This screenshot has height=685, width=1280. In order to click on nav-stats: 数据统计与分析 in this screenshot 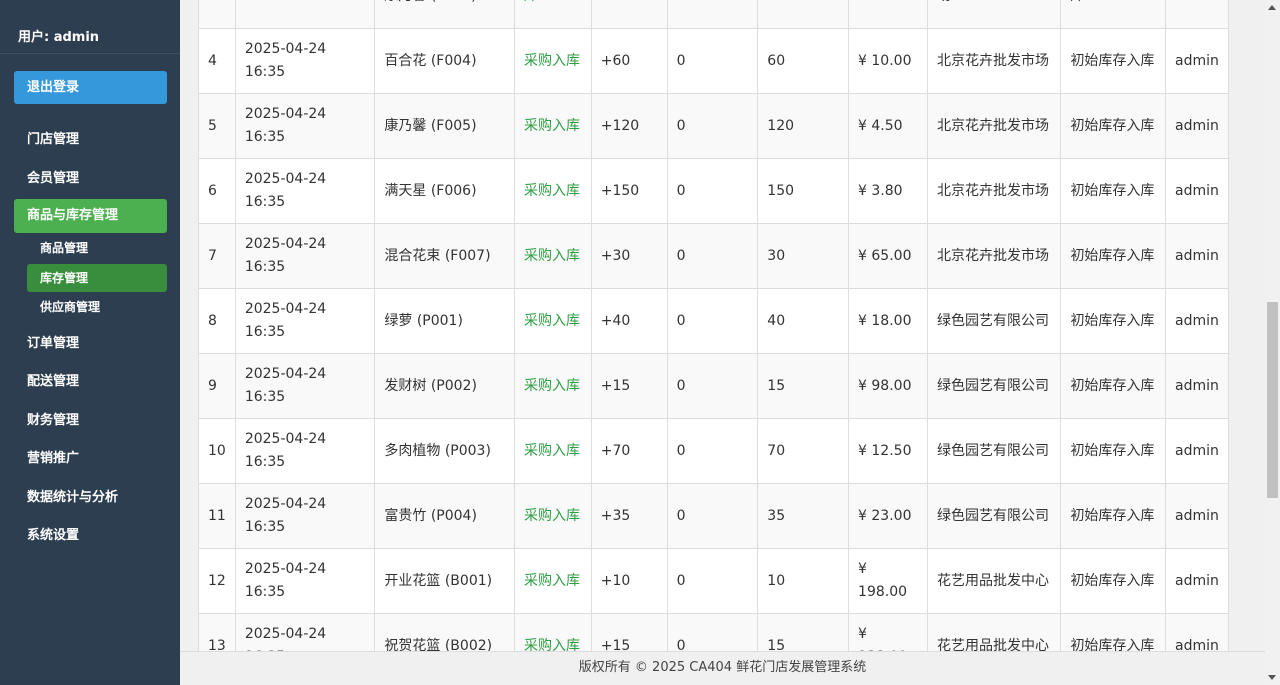, I will do `click(90, 498)`.